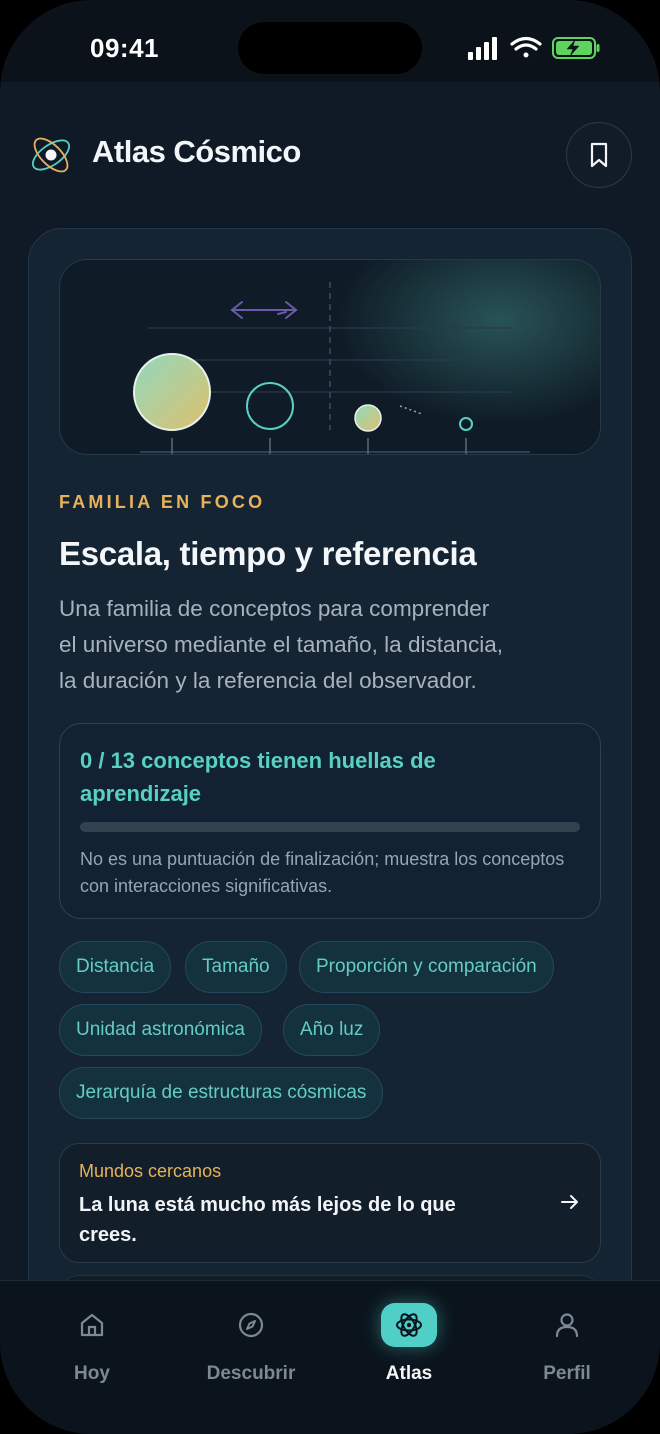  I want to click on tiny-orbit, so click(466, 424).